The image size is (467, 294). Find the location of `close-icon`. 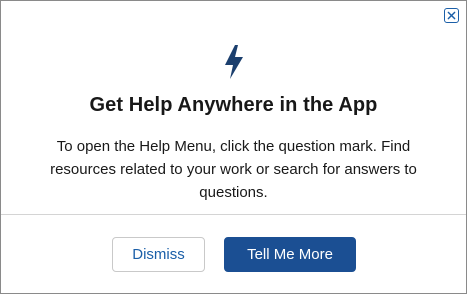

close-icon is located at coordinates (451, 15).